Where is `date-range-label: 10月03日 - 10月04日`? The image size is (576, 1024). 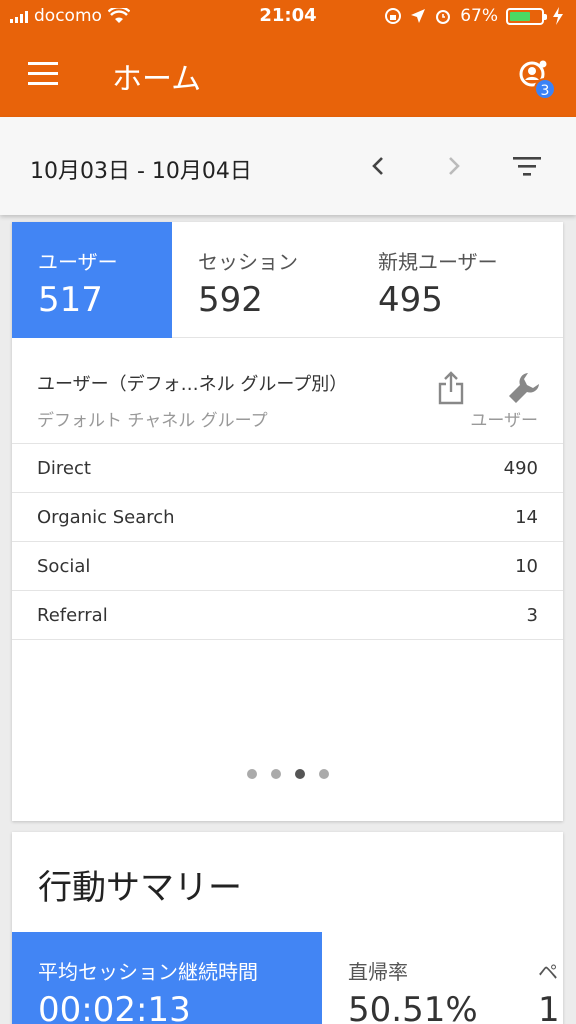
date-range-label: 10月03日 - 10月04日 is located at coordinates (141, 169).